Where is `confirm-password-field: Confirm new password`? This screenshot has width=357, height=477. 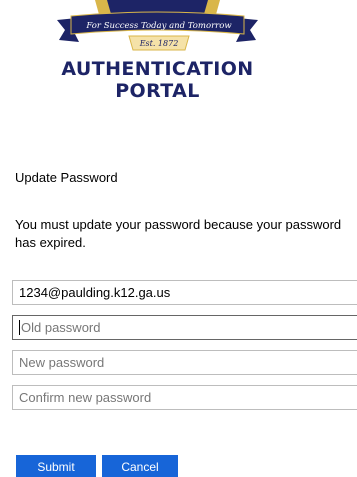 confirm-password-field: Confirm new password is located at coordinates (184, 397).